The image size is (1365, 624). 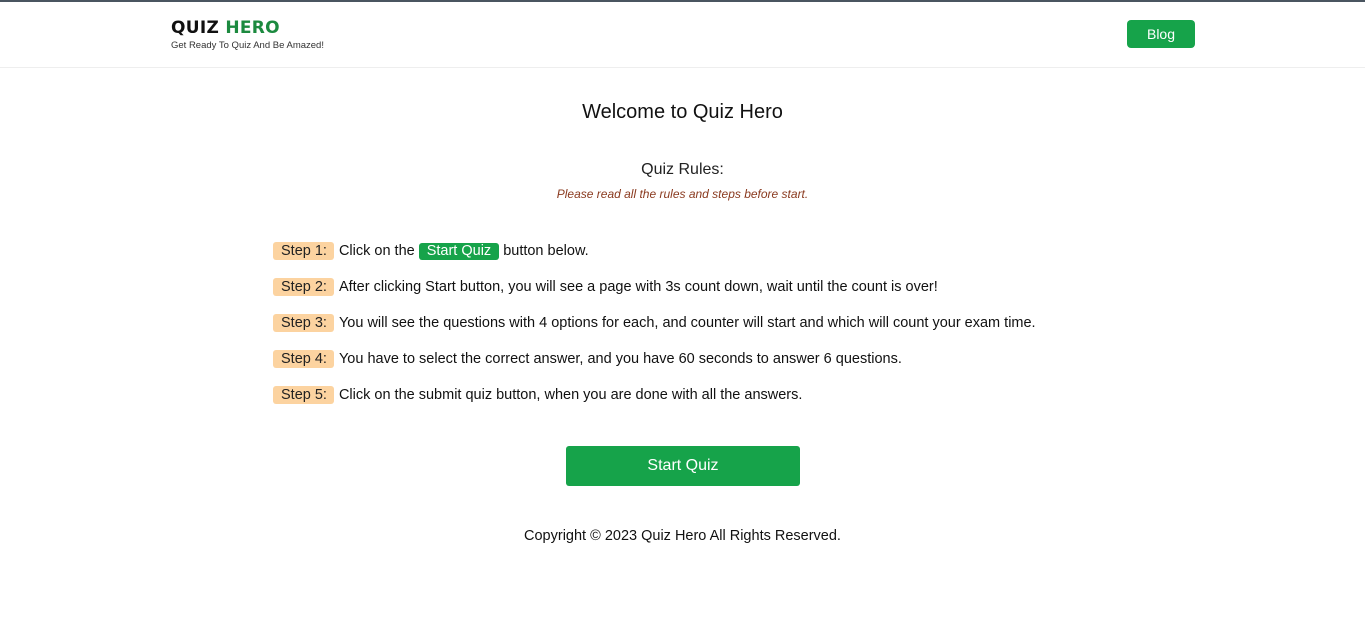 What do you see at coordinates (198, 28) in the screenshot?
I see `brand-title-main: QUIZ` at bounding box center [198, 28].